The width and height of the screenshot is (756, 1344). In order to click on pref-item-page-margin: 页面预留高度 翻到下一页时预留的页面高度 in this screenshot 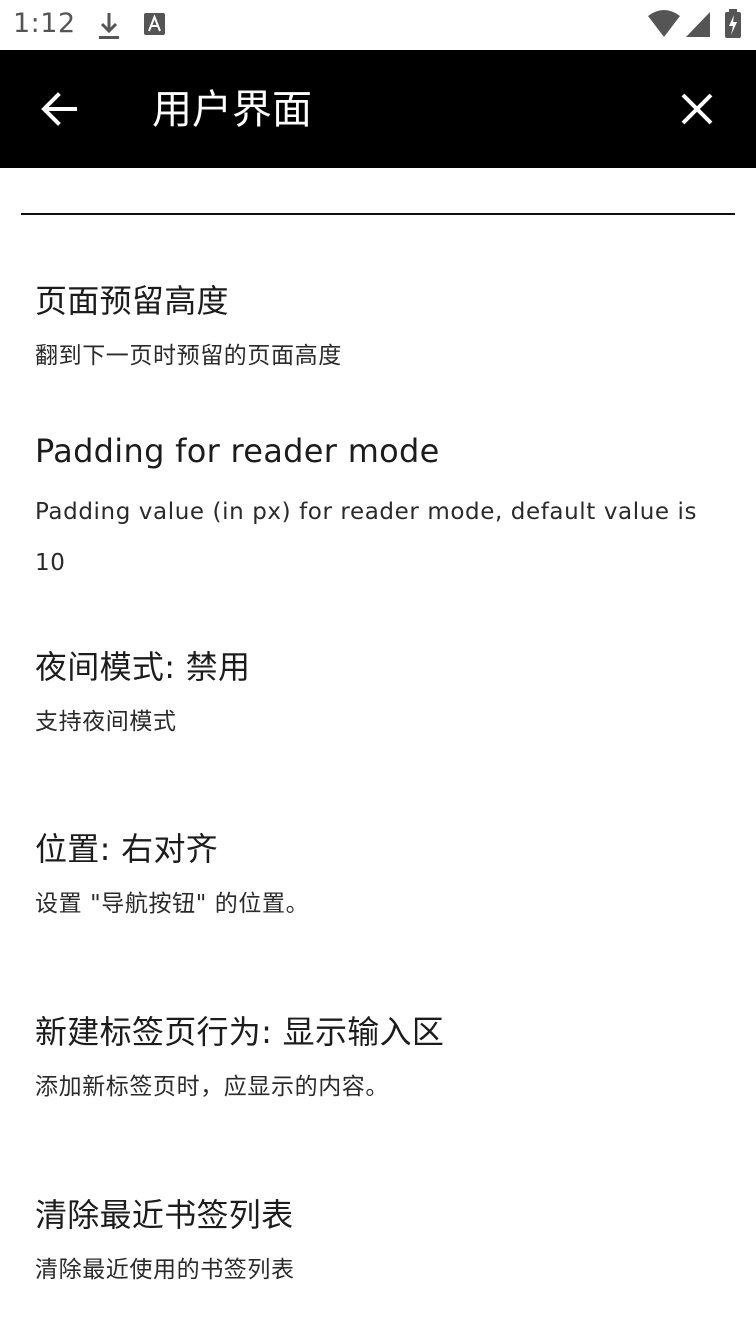, I will do `click(378, 330)`.